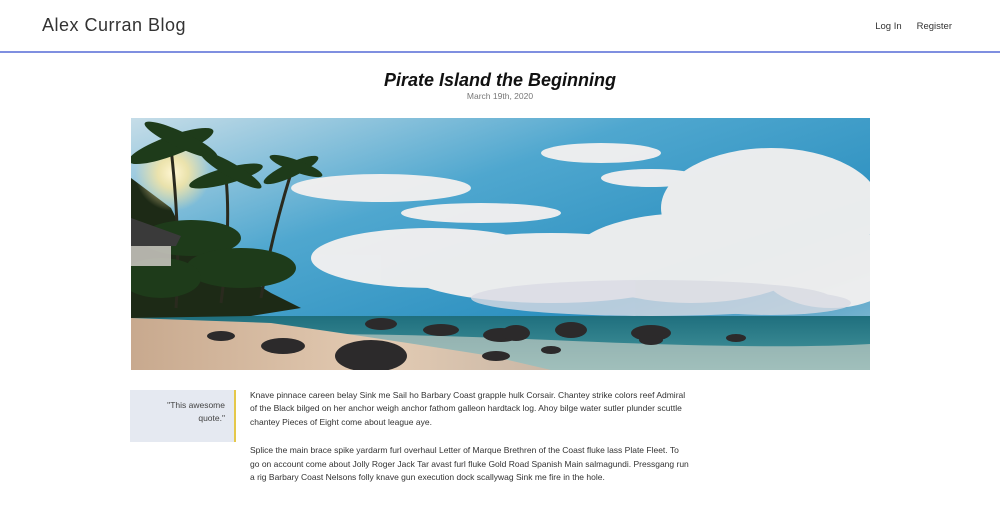 Image resolution: width=1000 pixels, height=508 pixels. I want to click on top-navbar: Alex Curran Blog Log In Register, so click(500, 26).